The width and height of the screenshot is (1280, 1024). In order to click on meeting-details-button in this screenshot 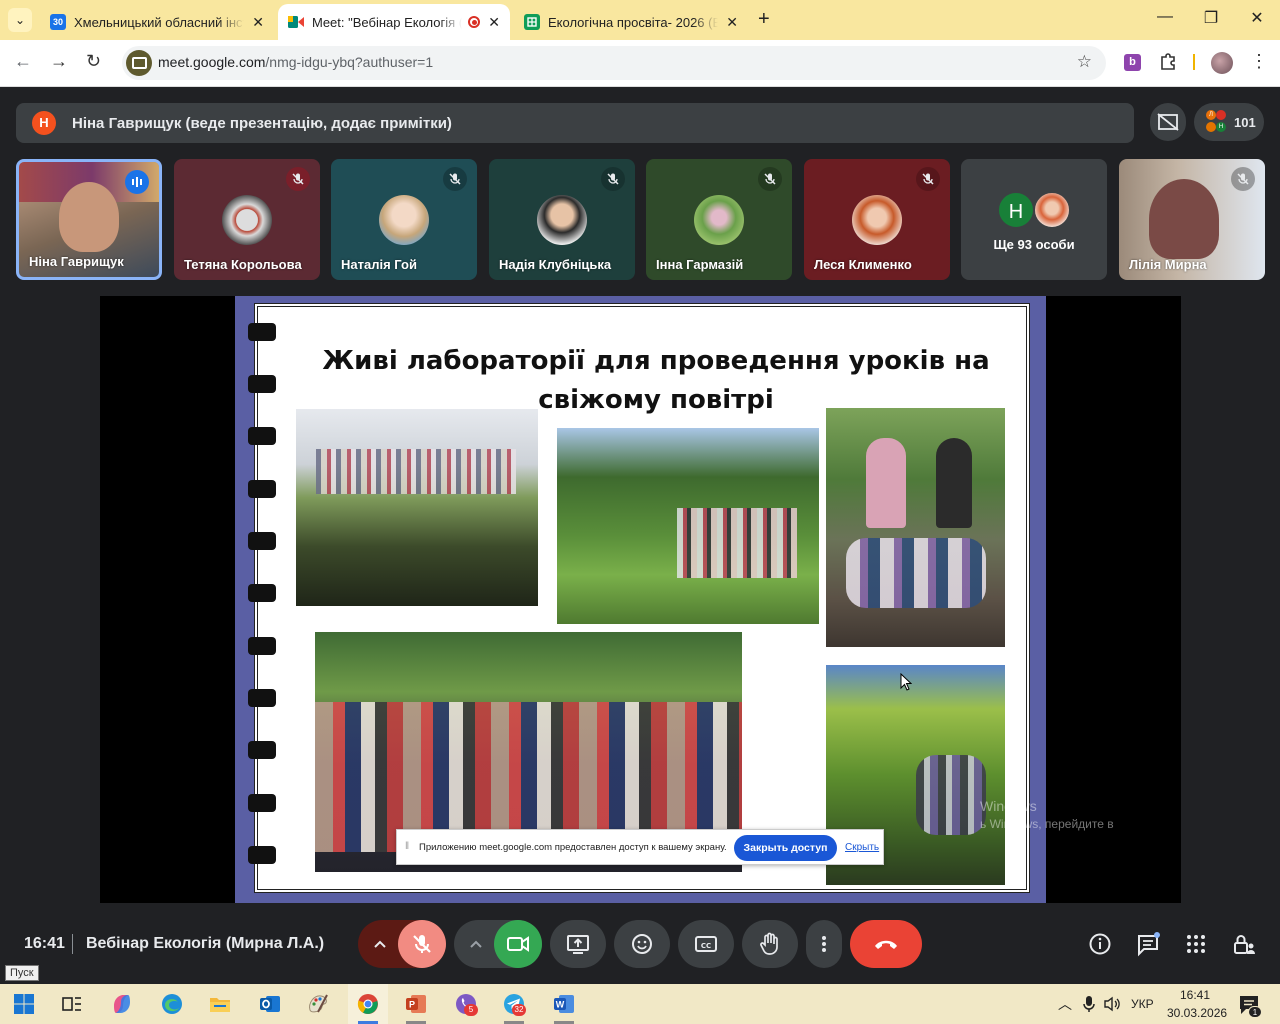, I will do `click(1100, 946)`.